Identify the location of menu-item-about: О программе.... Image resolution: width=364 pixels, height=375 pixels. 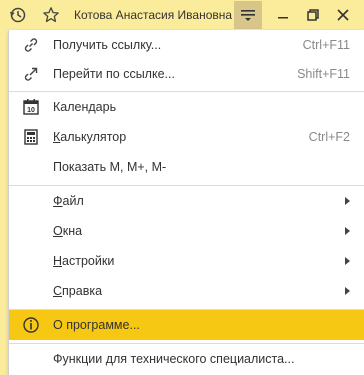
(186, 325).